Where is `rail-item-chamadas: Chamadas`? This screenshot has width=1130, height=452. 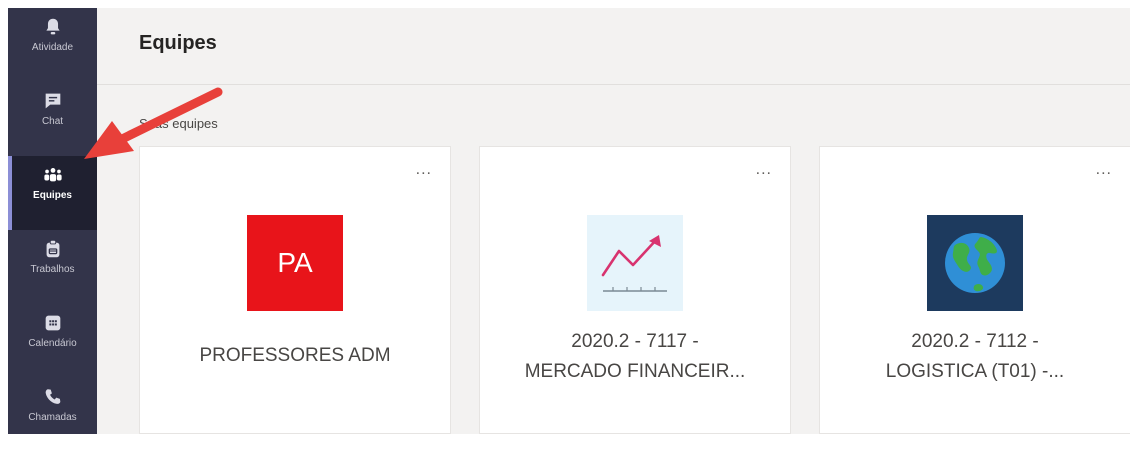 rail-item-chamadas: Chamadas is located at coordinates (52, 415).